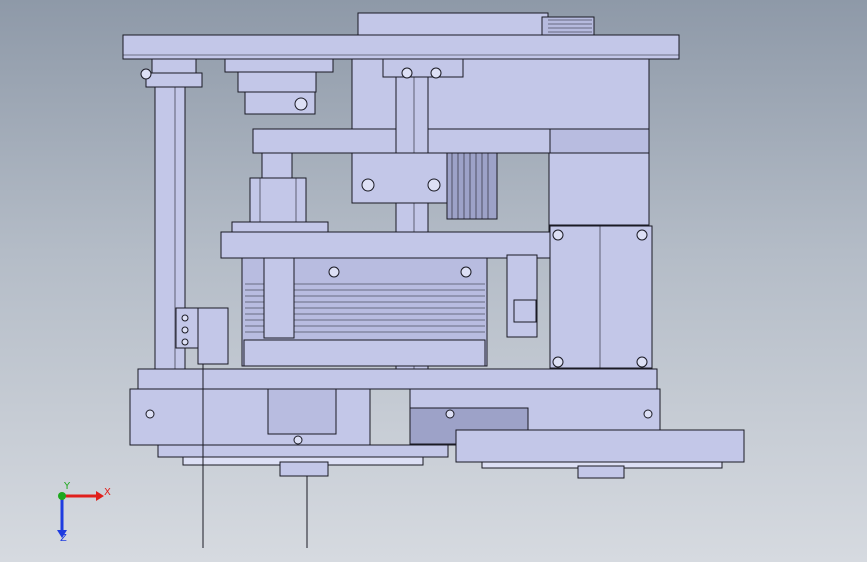 This screenshot has width=867, height=562. I want to click on servo-screw-icon, so click(334, 272).